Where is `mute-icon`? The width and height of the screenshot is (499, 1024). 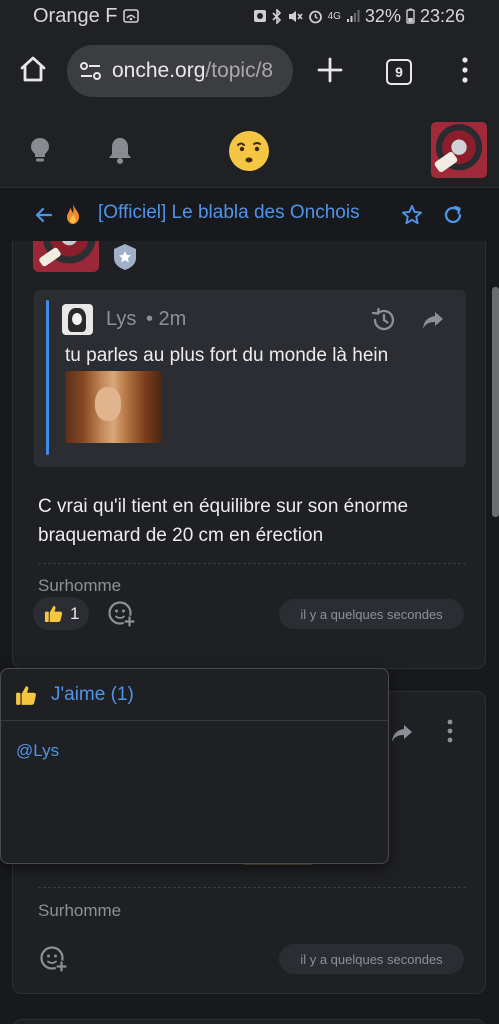 mute-icon is located at coordinates (295, 16).